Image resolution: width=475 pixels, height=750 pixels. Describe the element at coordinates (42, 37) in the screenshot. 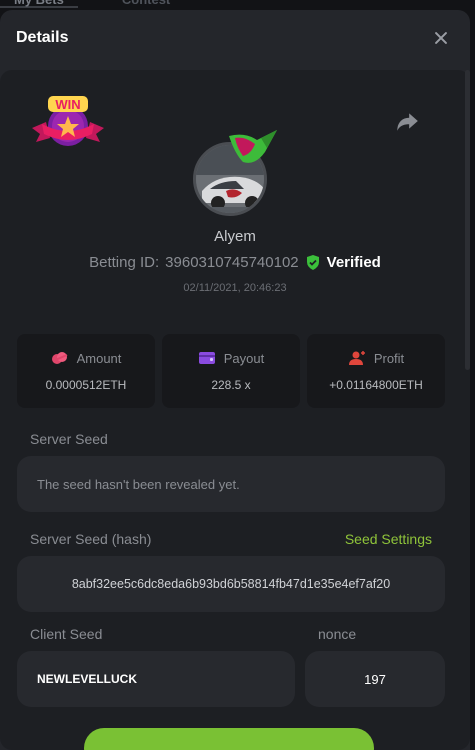

I see `modal-title: Details` at that location.